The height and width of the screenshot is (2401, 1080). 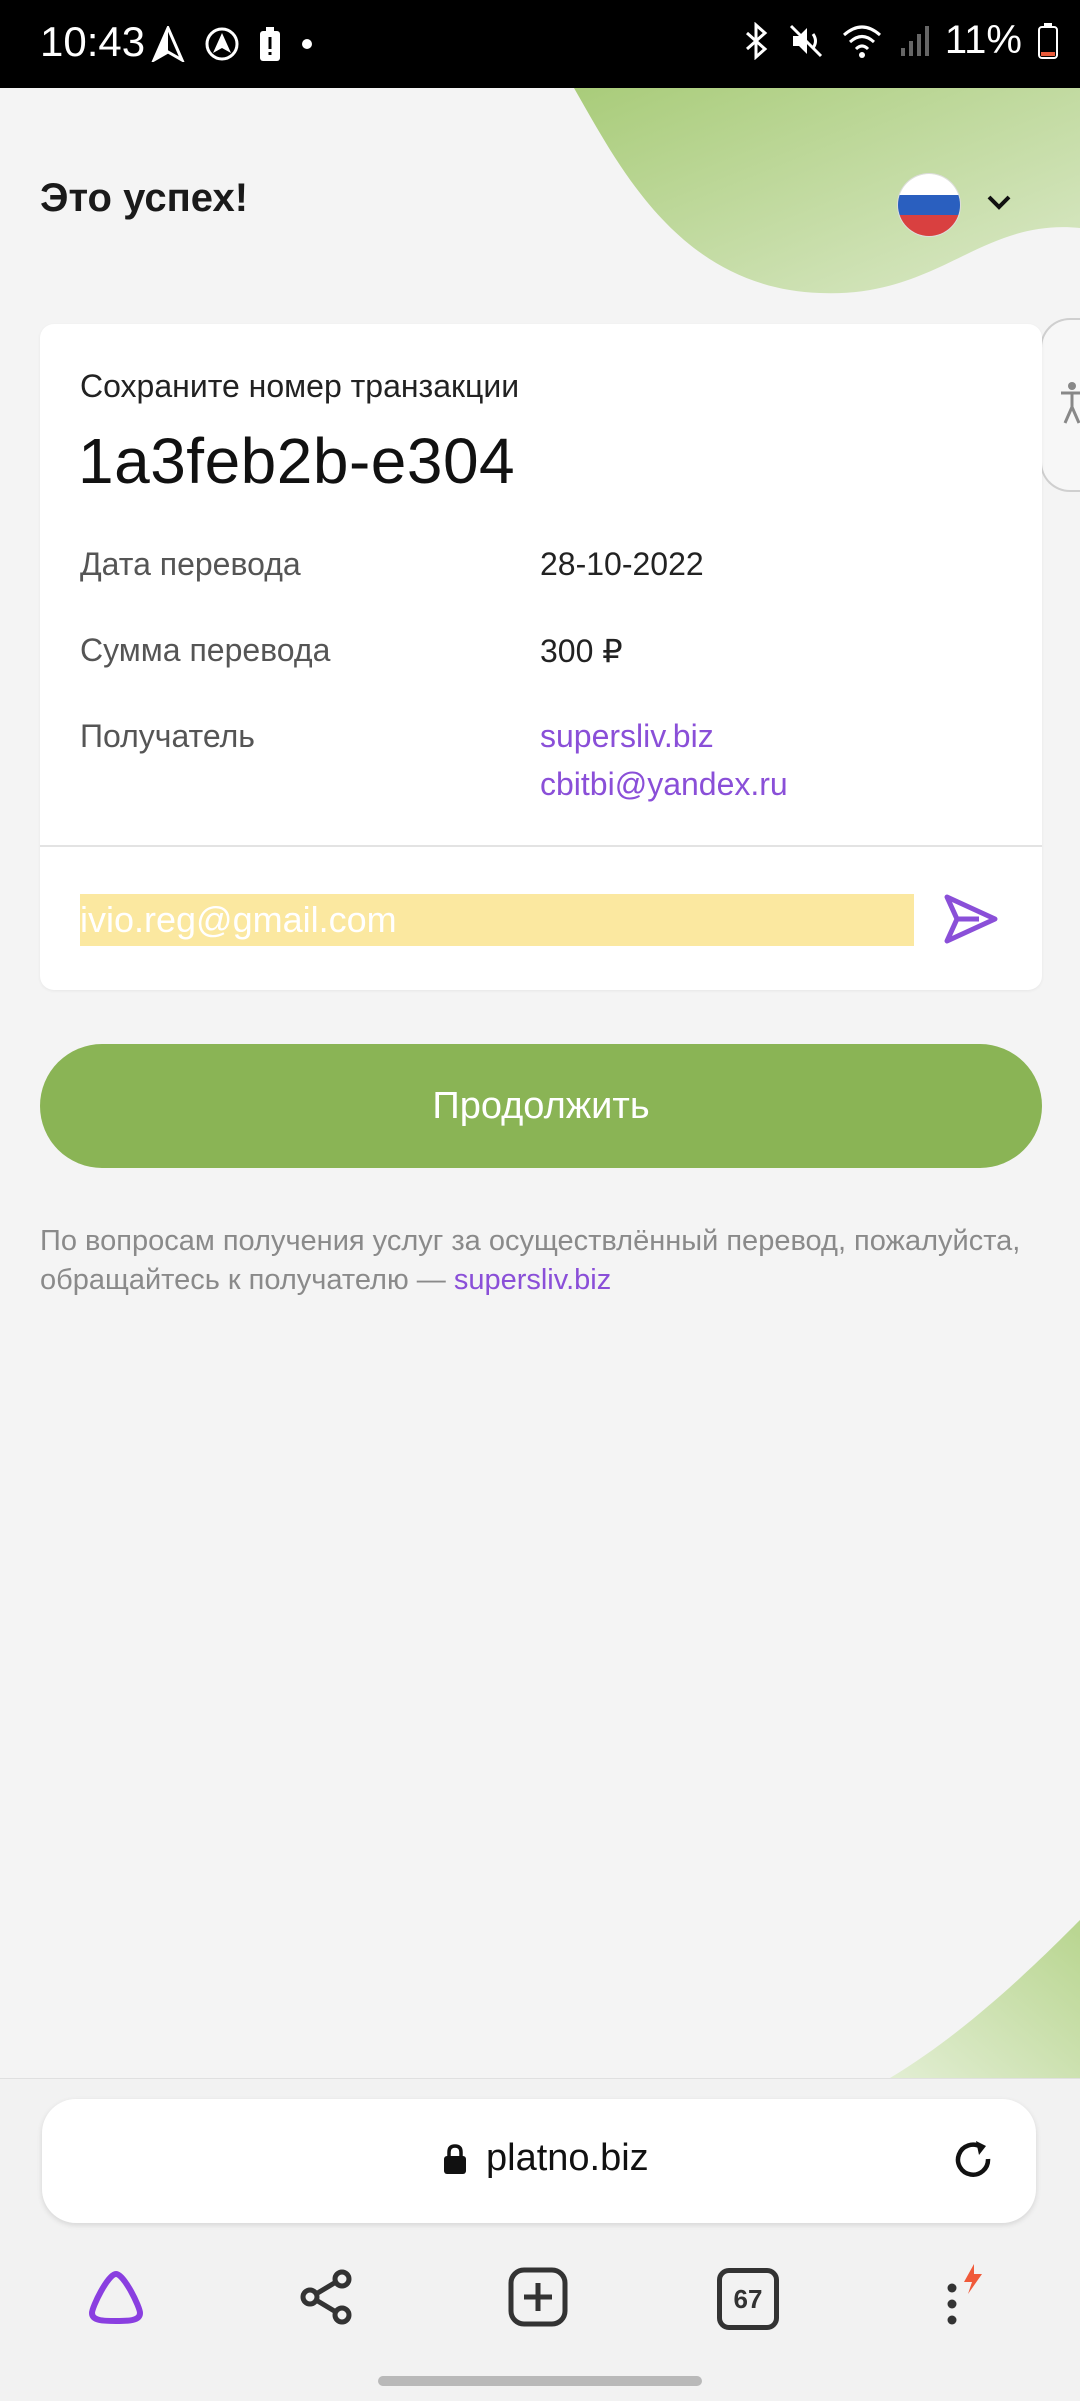 What do you see at coordinates (205, 650) in the screenshot?
I see `transfer-amount-label: Сумма перевода` at bounding box center [205, 650].